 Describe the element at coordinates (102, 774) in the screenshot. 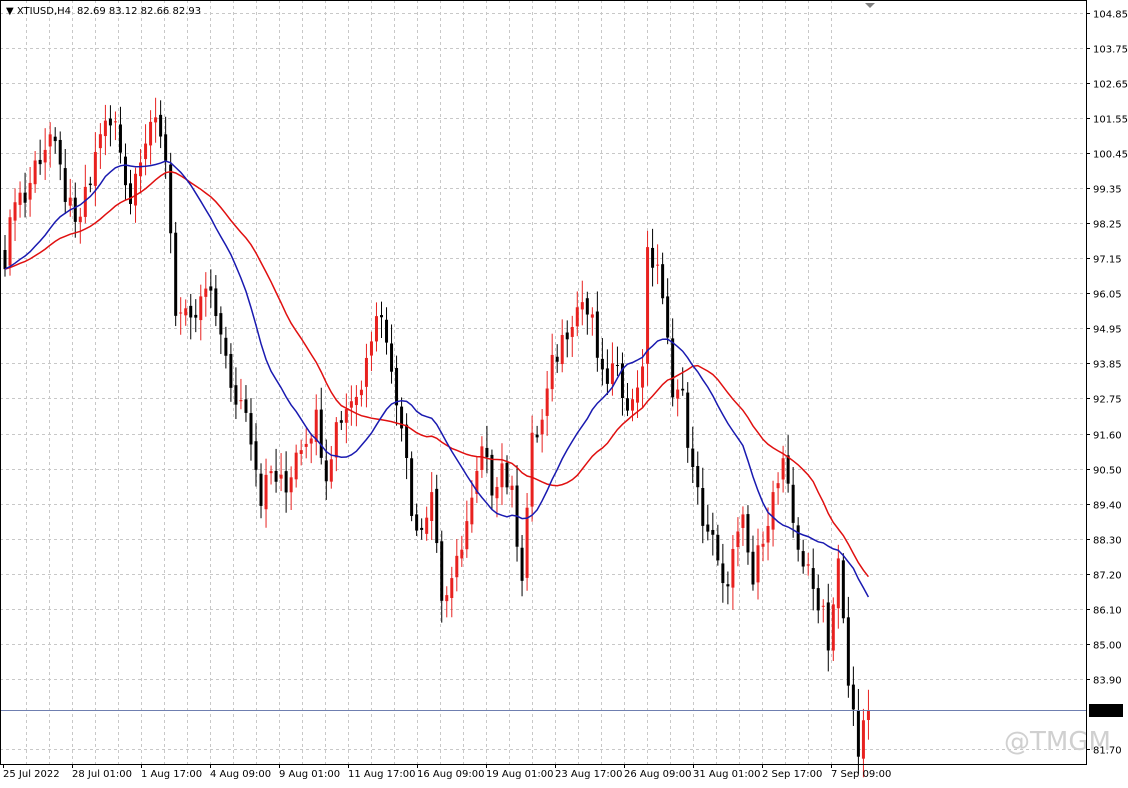

I see `time-axis-label: 28 Jul 01:00` at that location.